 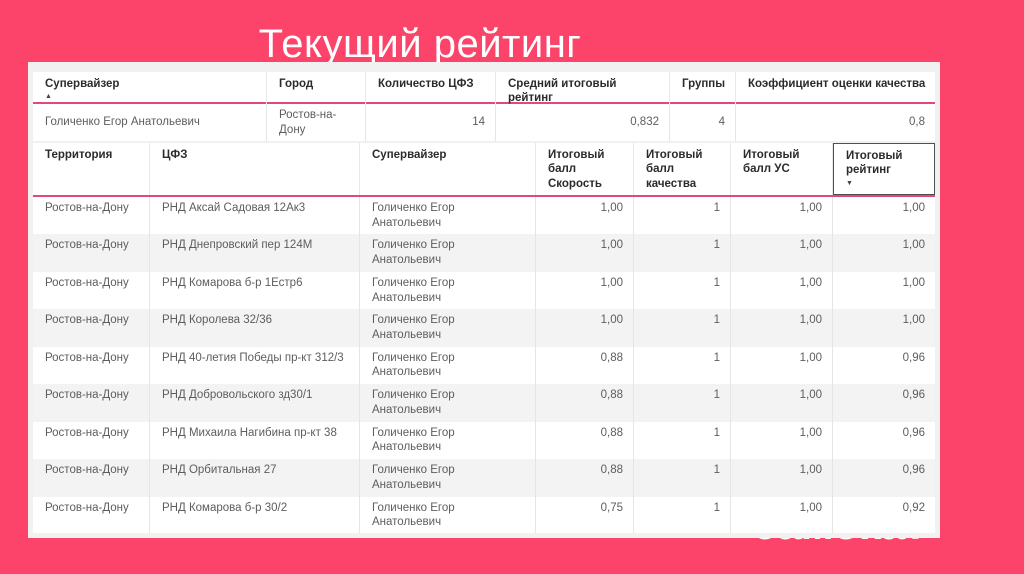 I want to click on cell-cfz: РНД Комарова б-р 1Естр6, so click(x=255, y=290).